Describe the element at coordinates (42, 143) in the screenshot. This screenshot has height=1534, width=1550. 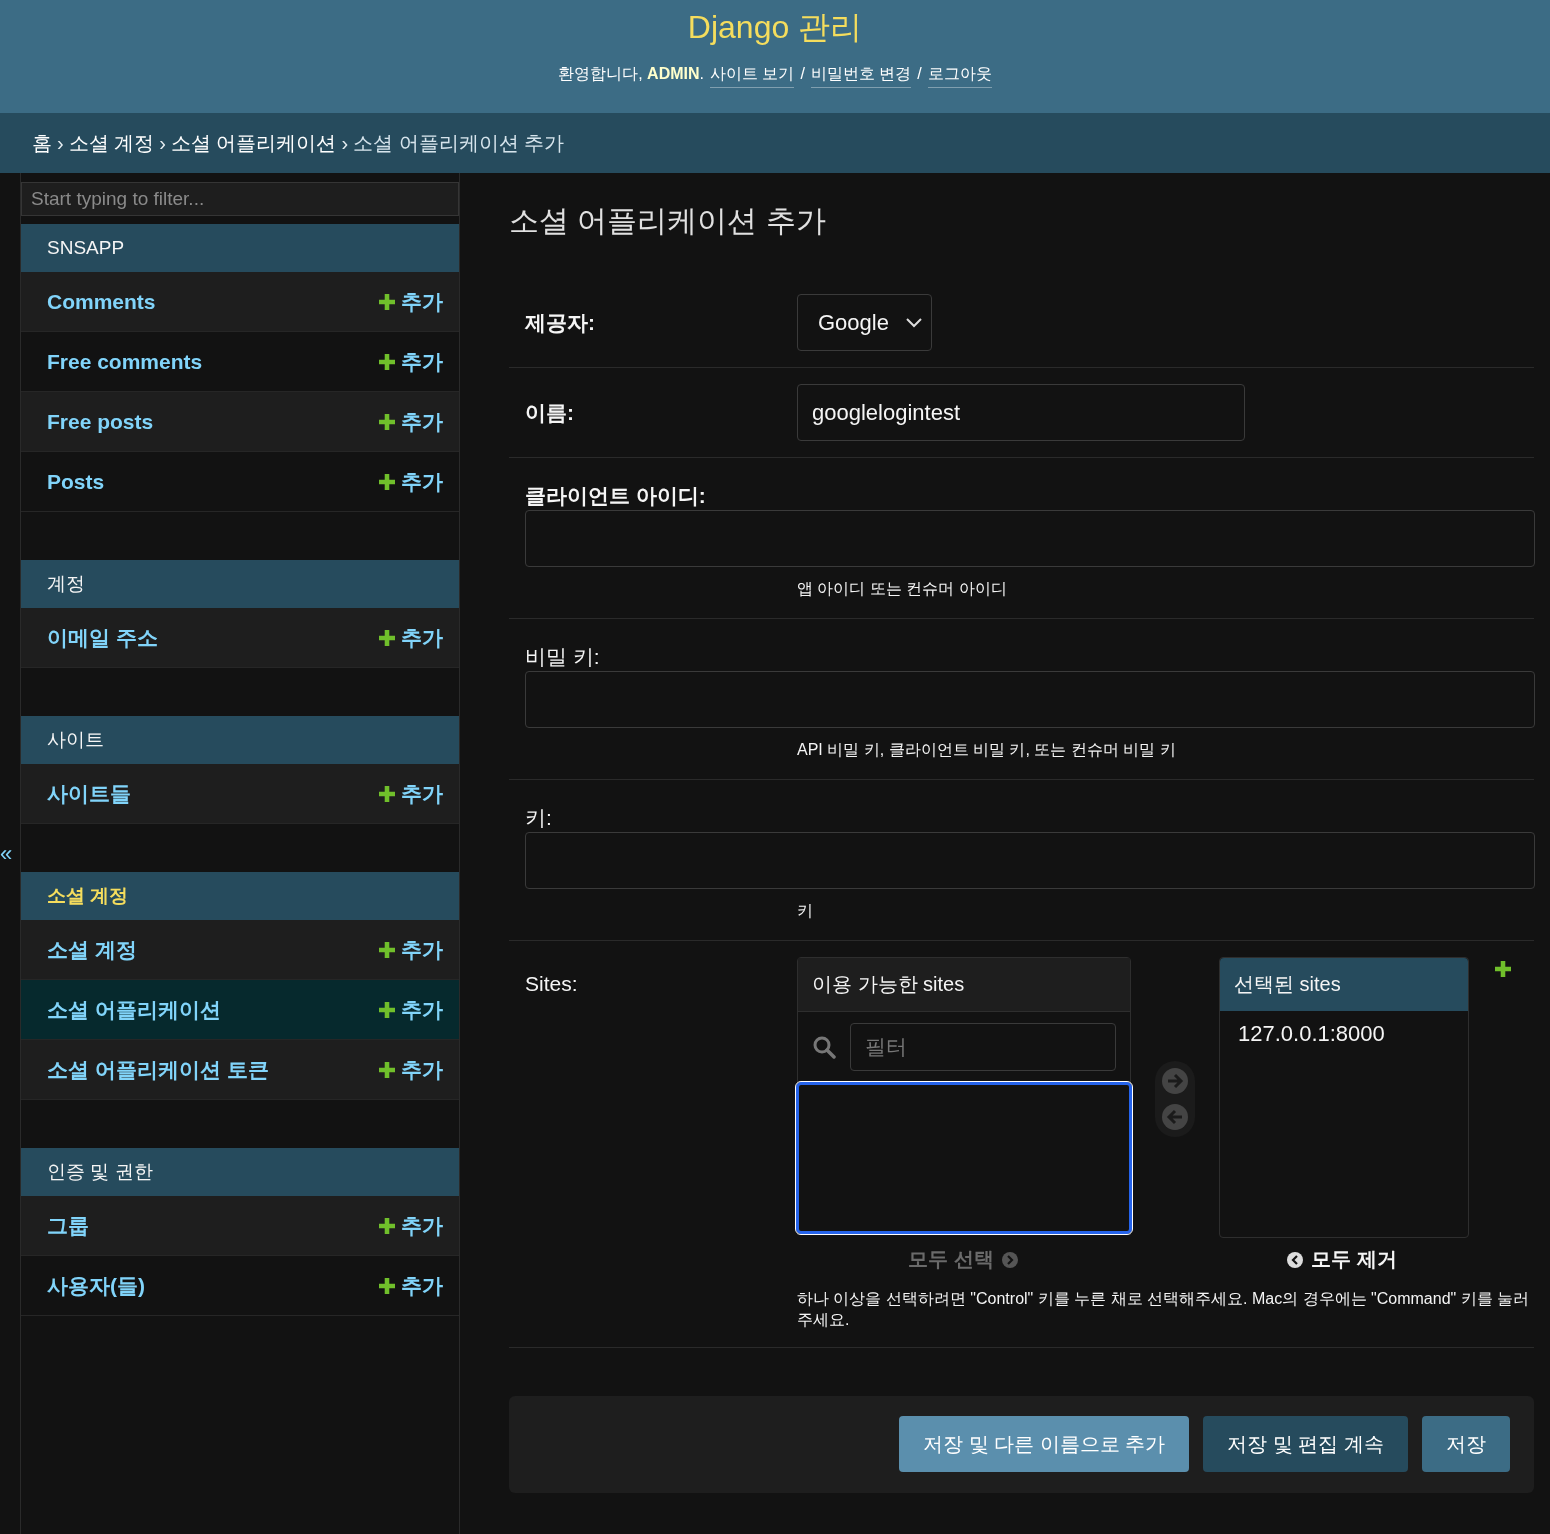
I see `breadcrumb-link: 홈` at that location.